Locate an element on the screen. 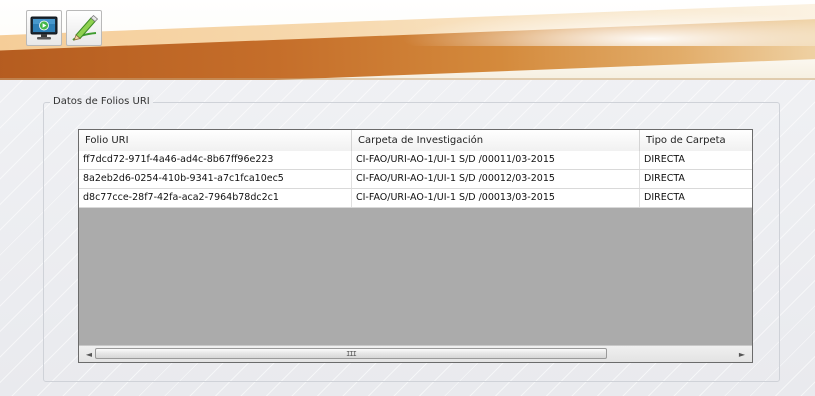 The image size is (815, 396). scroll-right-arrow-icon: ► is located at coordinates (742, 354).